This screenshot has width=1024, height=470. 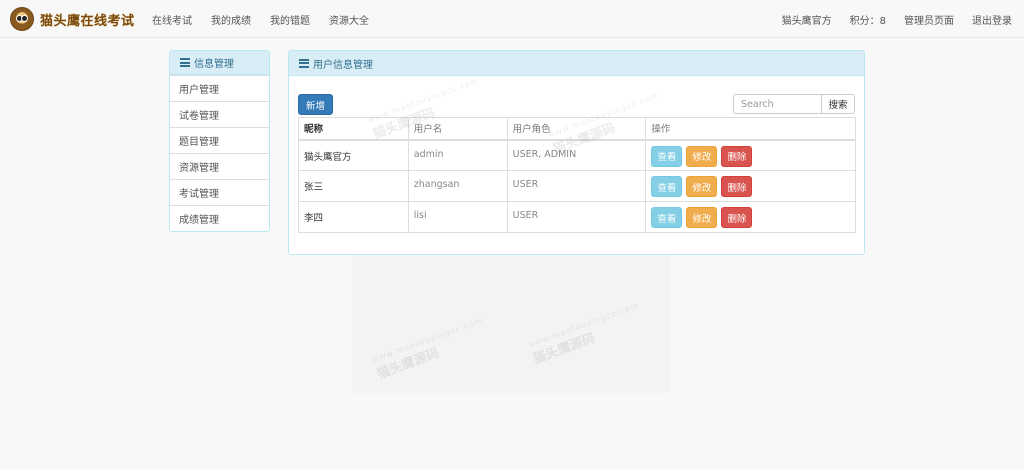 I want to click on table-header-row: 昵称 用户名 用户角色 操作, so click(x=577, y=129).